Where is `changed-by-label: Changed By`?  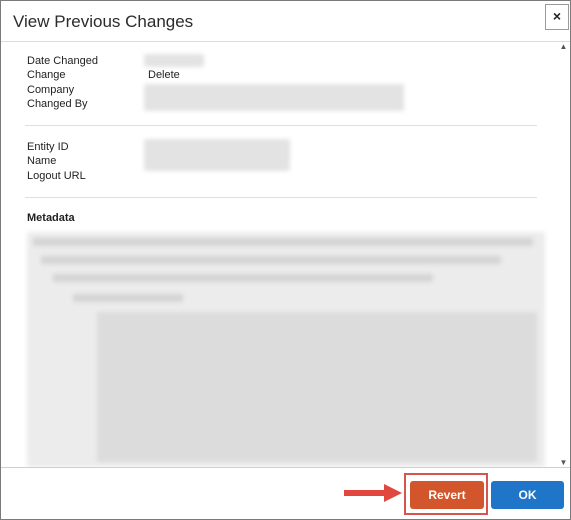
changed-by-label: Changed By is located at coordinates (57, 104).